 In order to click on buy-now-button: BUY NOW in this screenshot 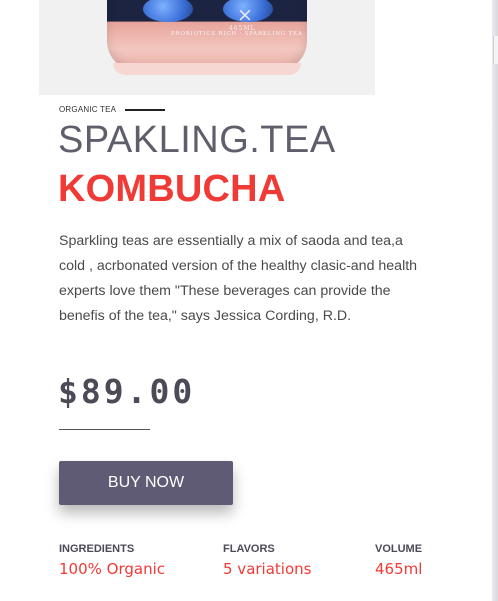, I will do `click(146, 483)`.